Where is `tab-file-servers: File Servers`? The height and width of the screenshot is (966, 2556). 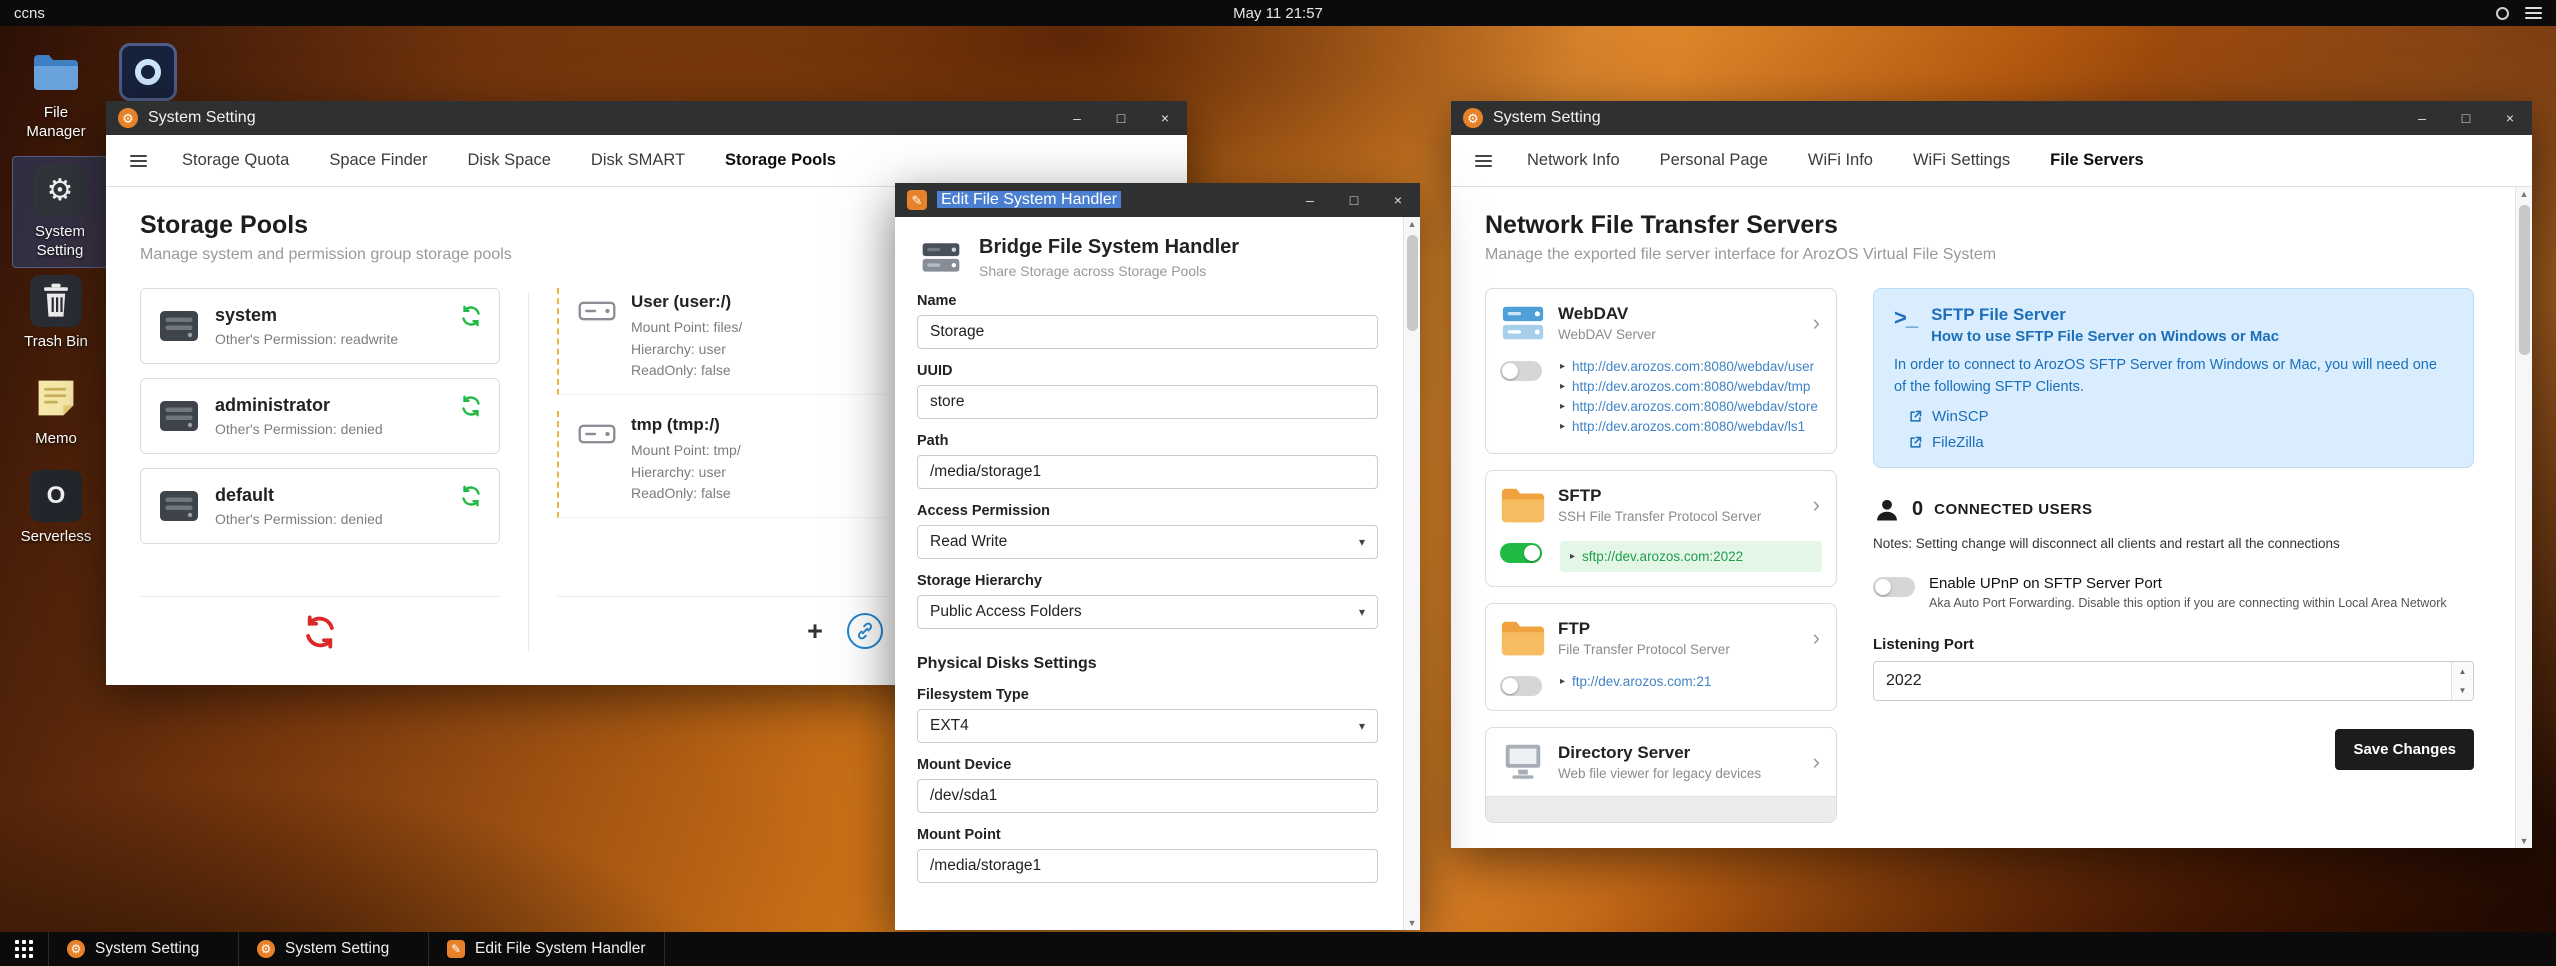
tab-file-servers: File Servers is located at coordinates (2097, 160).